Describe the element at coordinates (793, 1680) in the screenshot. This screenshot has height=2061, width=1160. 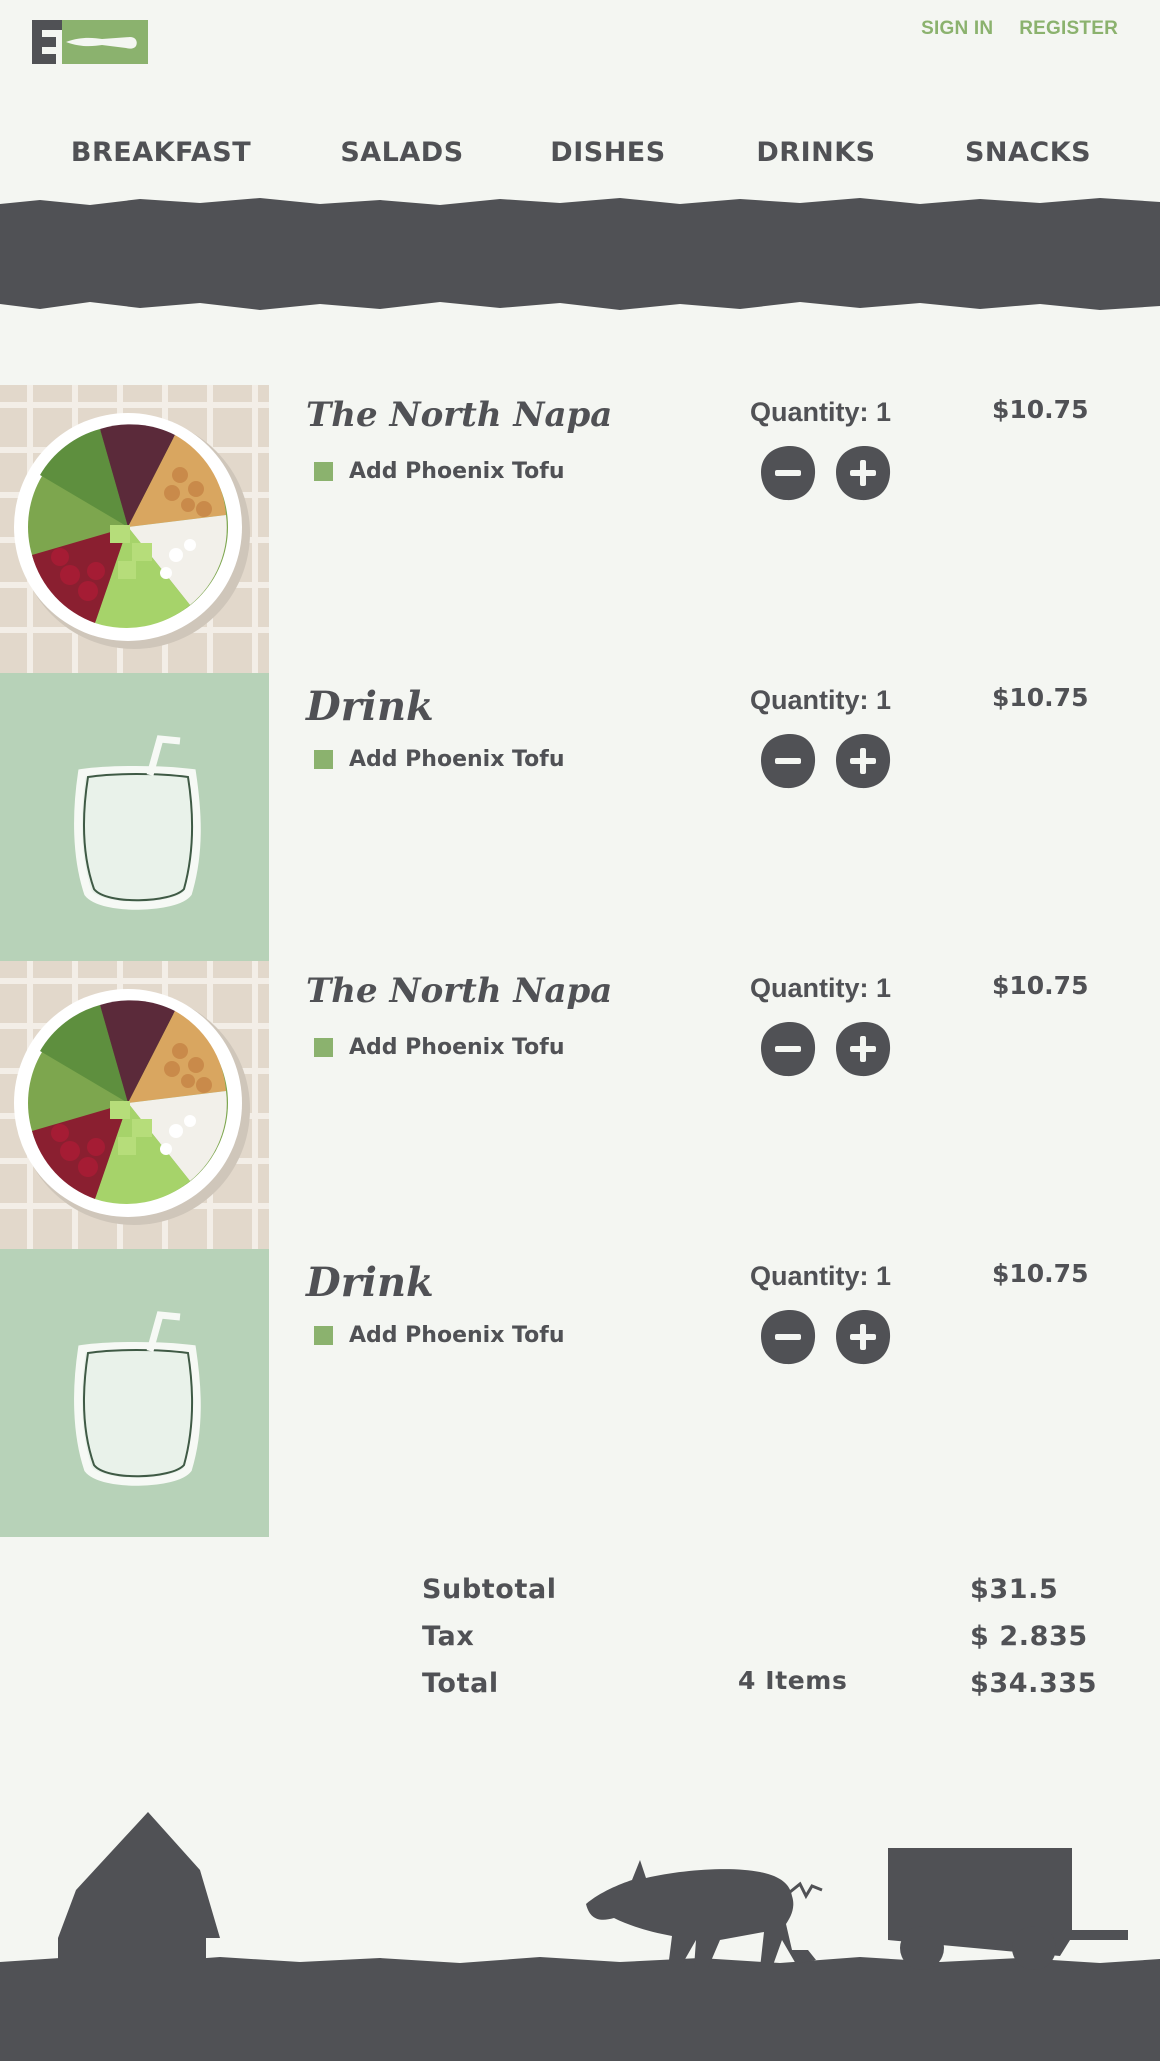
I see `items-count: 4 Items` at that location.